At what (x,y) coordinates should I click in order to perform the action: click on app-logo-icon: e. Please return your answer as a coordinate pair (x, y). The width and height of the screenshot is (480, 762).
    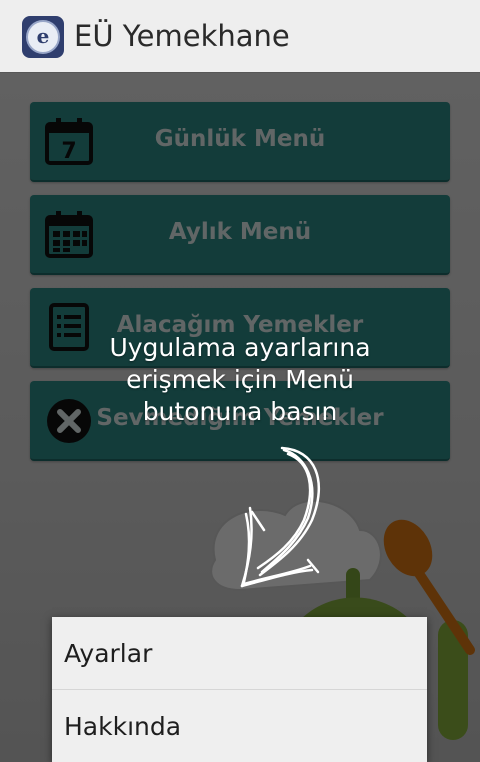
    Looking at the image, I should click on (43, 37).